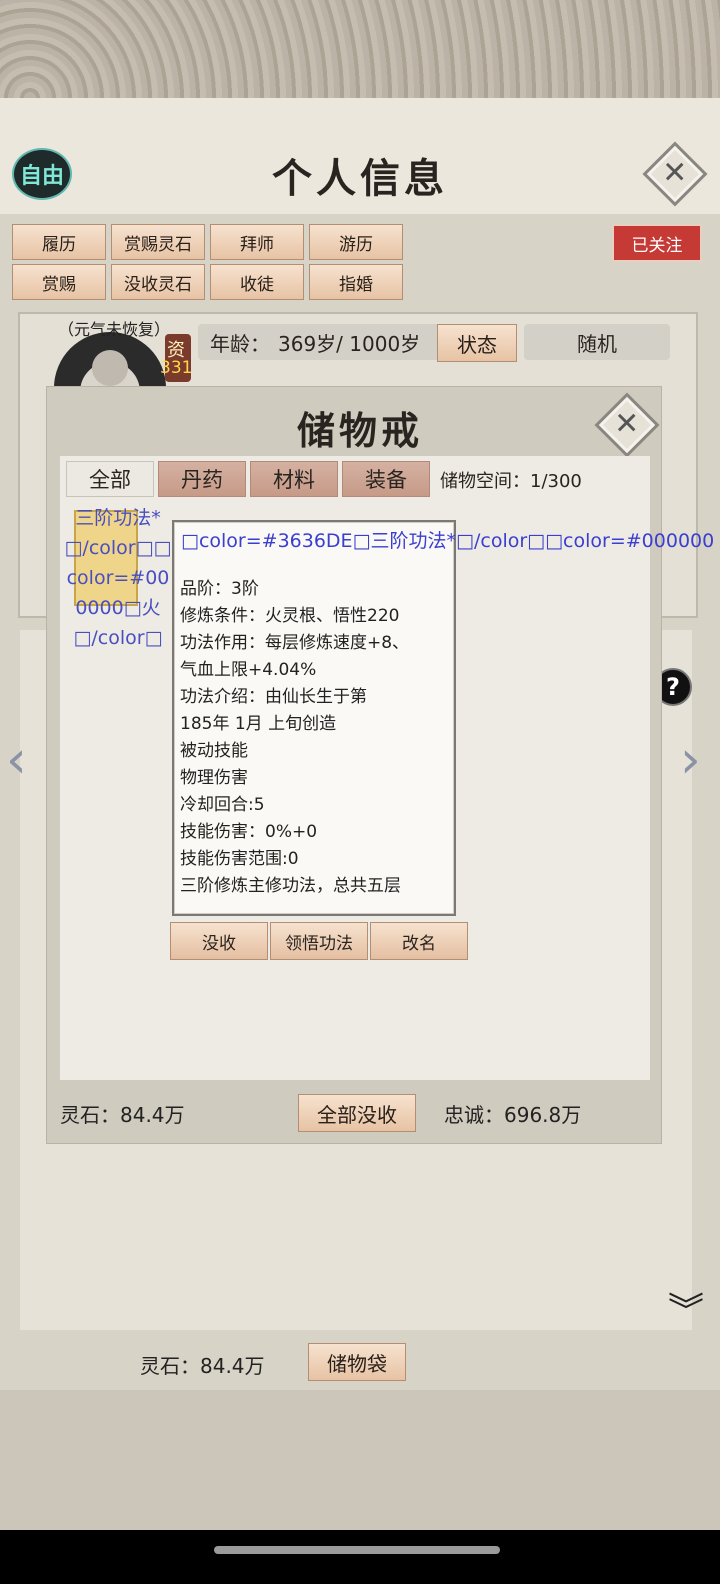 The width and height of the screenshot is (720, 1584). What do you see at coordinates (349, 343) in the screenshot?
I see `age-value: 369岁/ 1000岁` at bounding box center [349, 343].